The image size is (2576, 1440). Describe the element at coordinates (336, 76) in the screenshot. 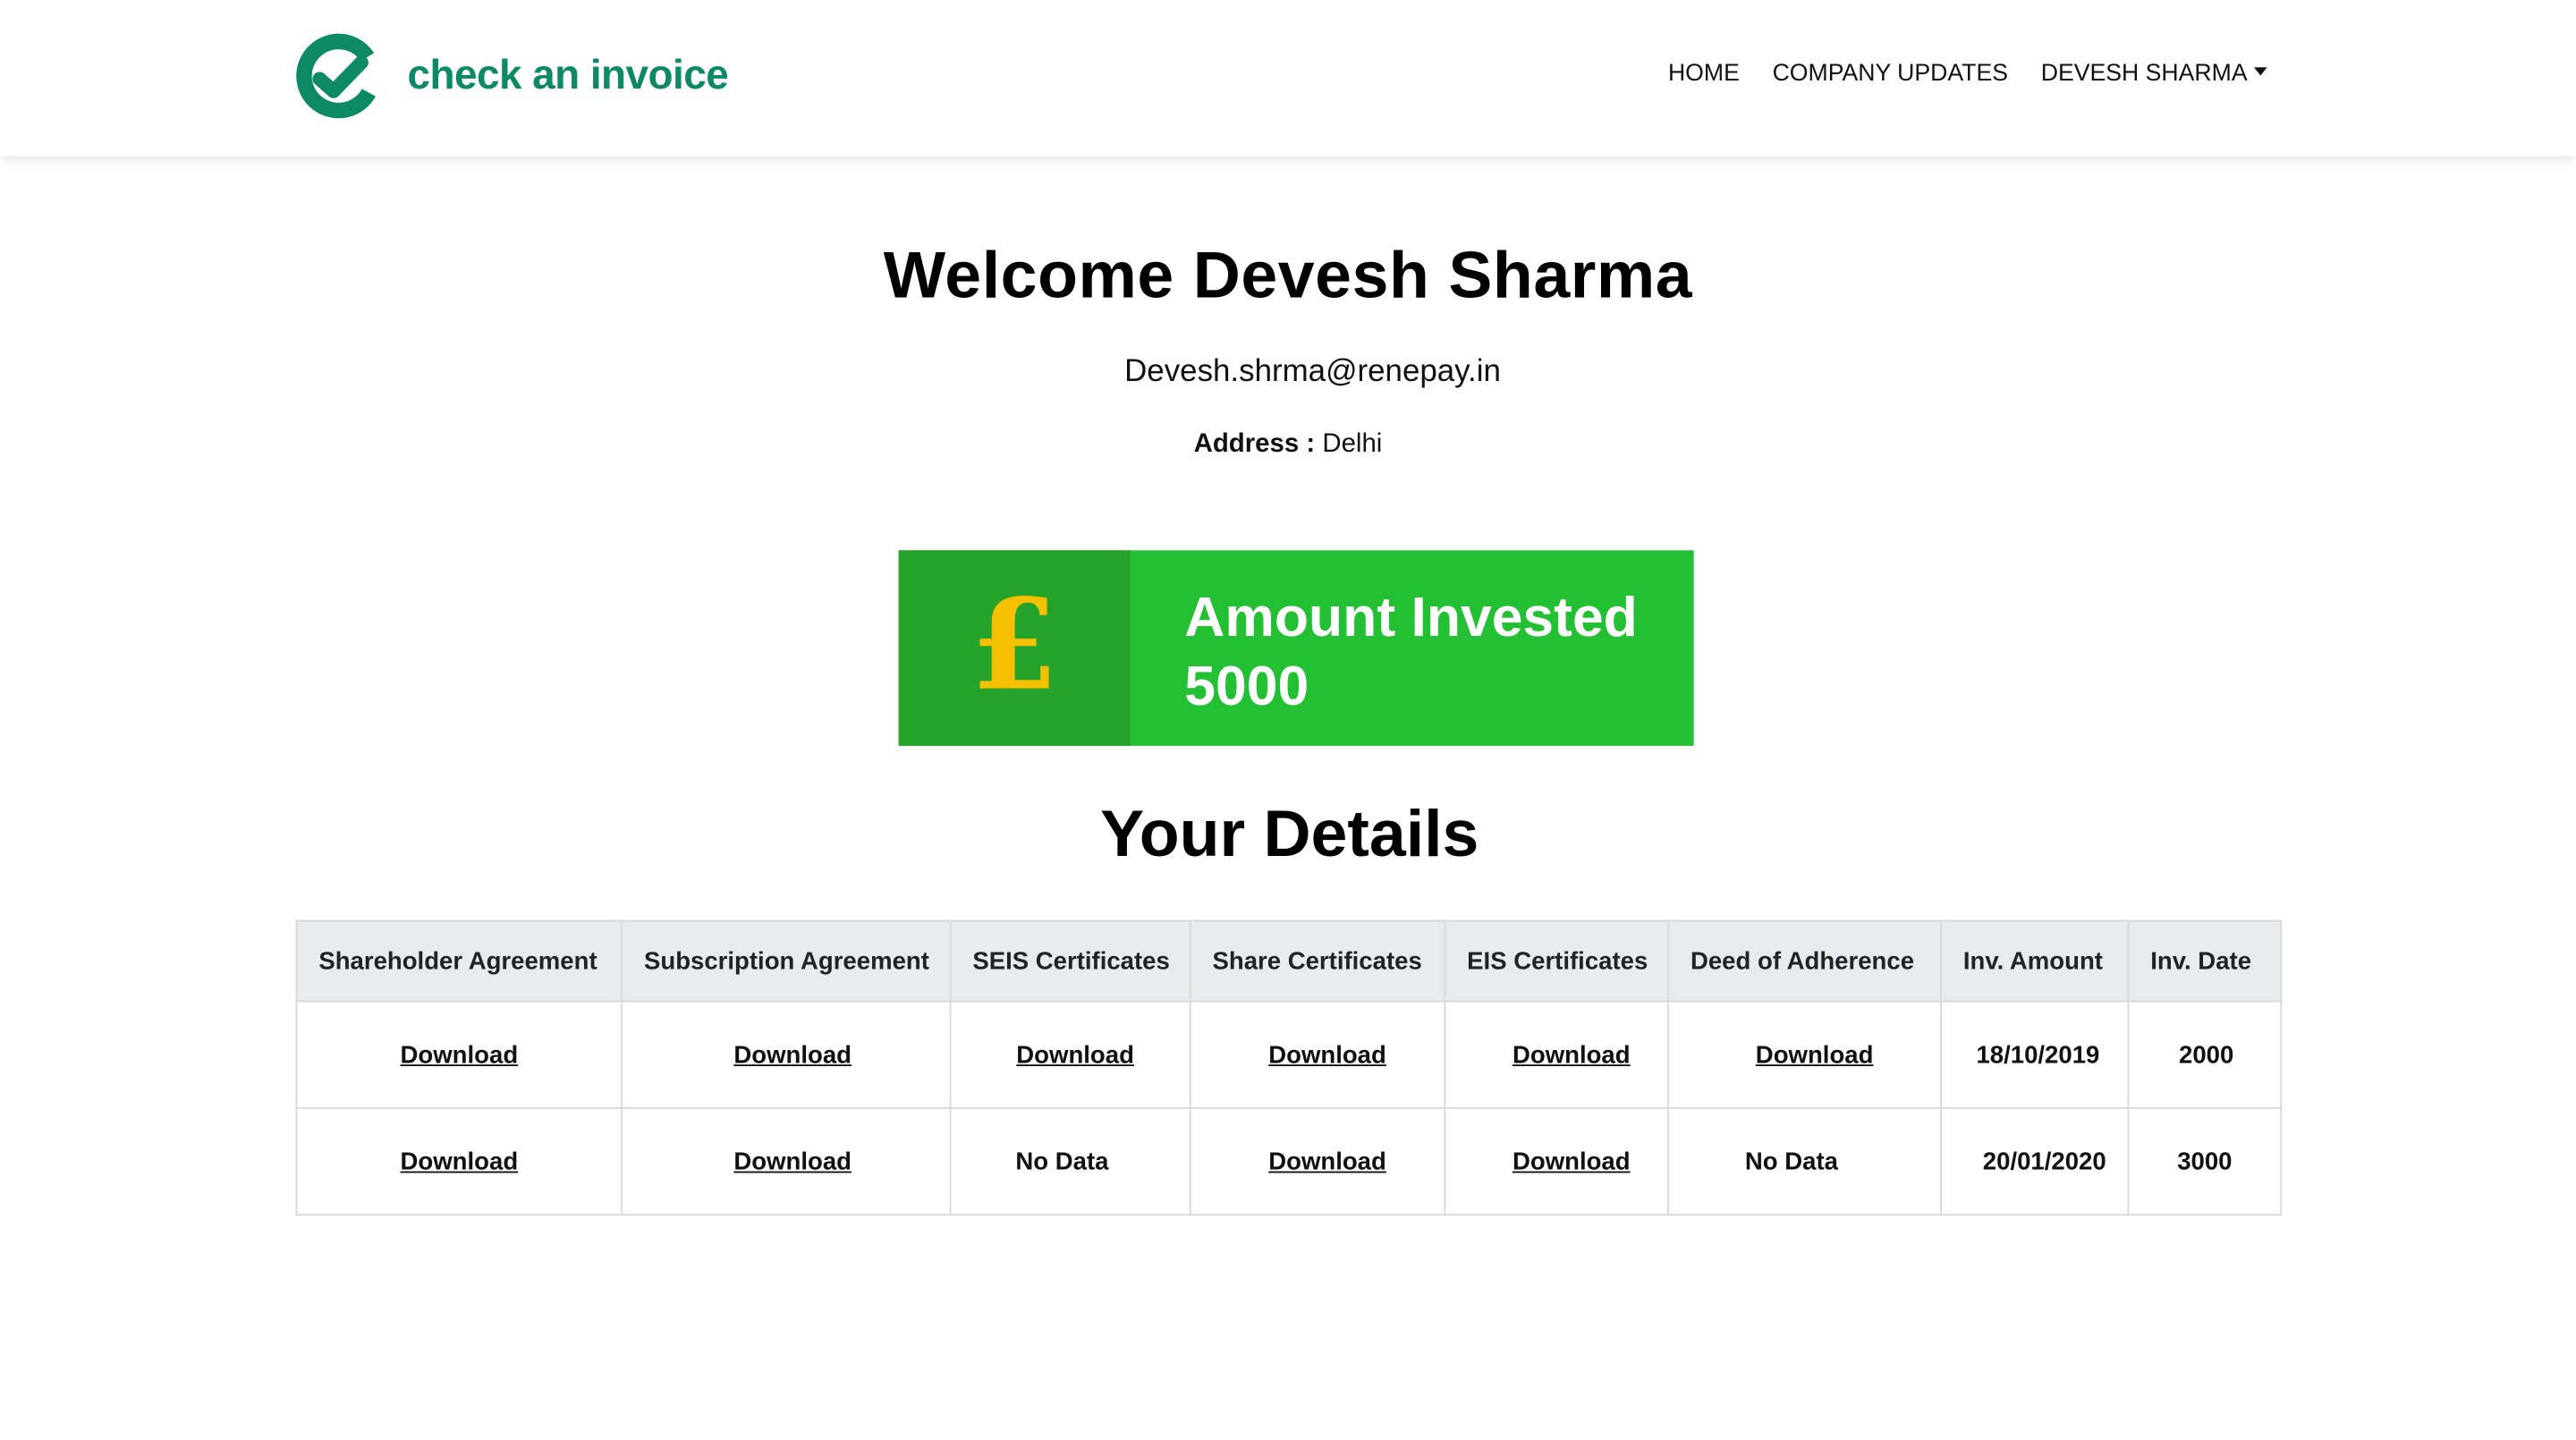

I see `check-e-logo-icon` at that location.